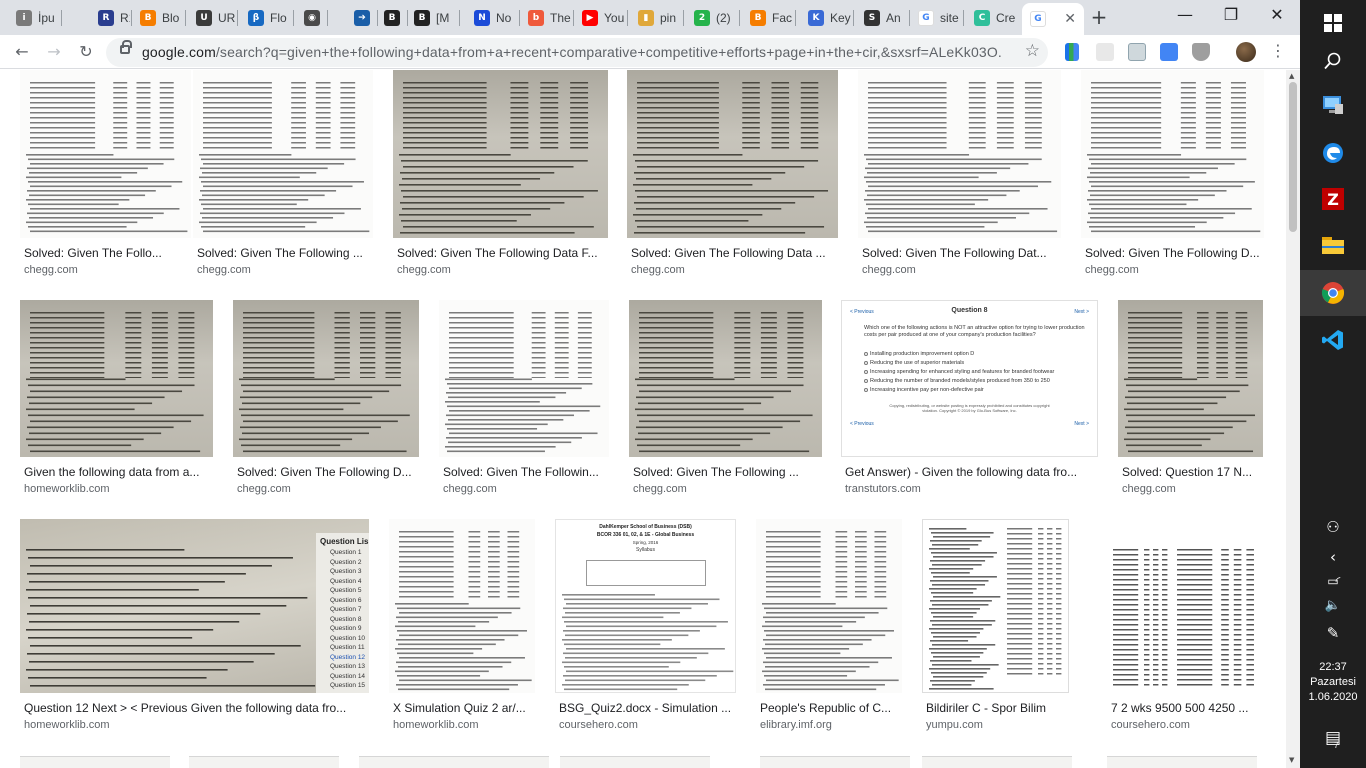  Describe the element at coordinates (656, 18) in the screenshot. I see `browser-tab: ▮ pin` at that location.